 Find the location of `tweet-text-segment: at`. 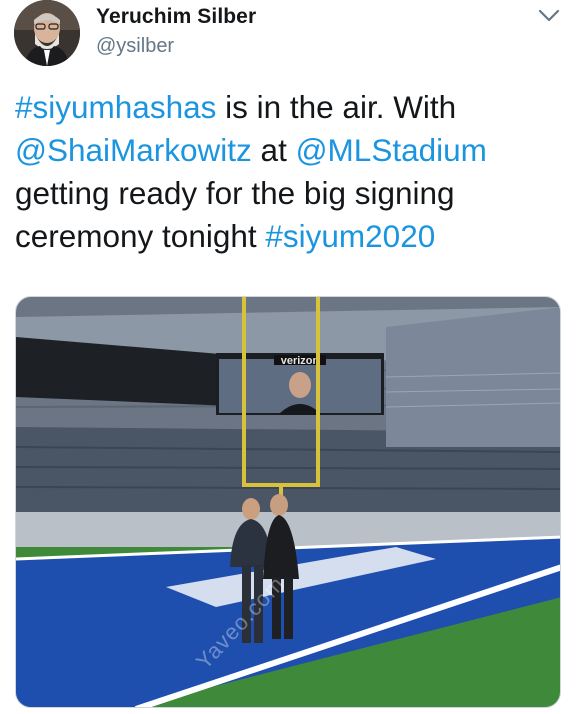

tweet-text-segment: at is located at coordinates (273, 150).